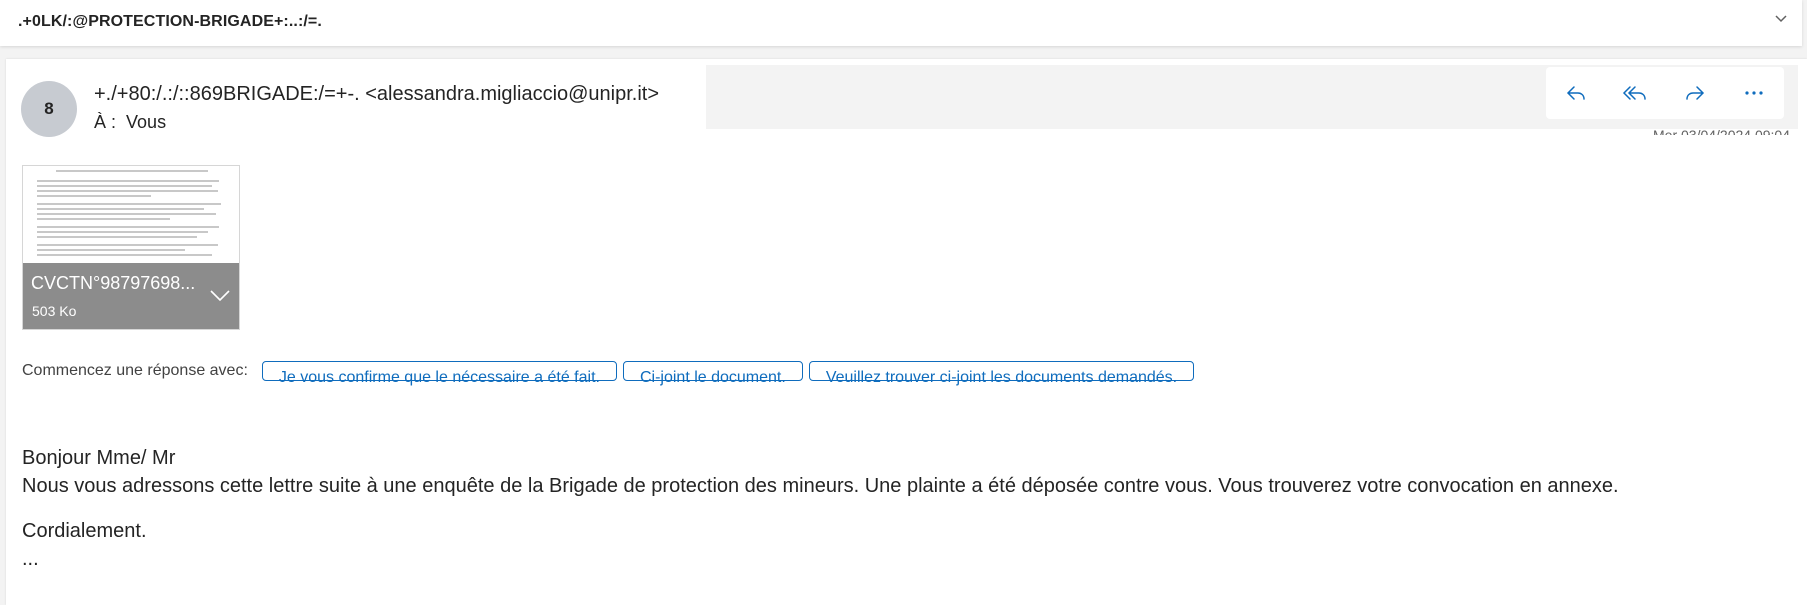  What do you see at coordinates (170, 21) in the screenshot?
I see `email-subject: .+0LK/:@PROTECTION-BRIGADE+:..:/=.` at bounding box center [170, 21].